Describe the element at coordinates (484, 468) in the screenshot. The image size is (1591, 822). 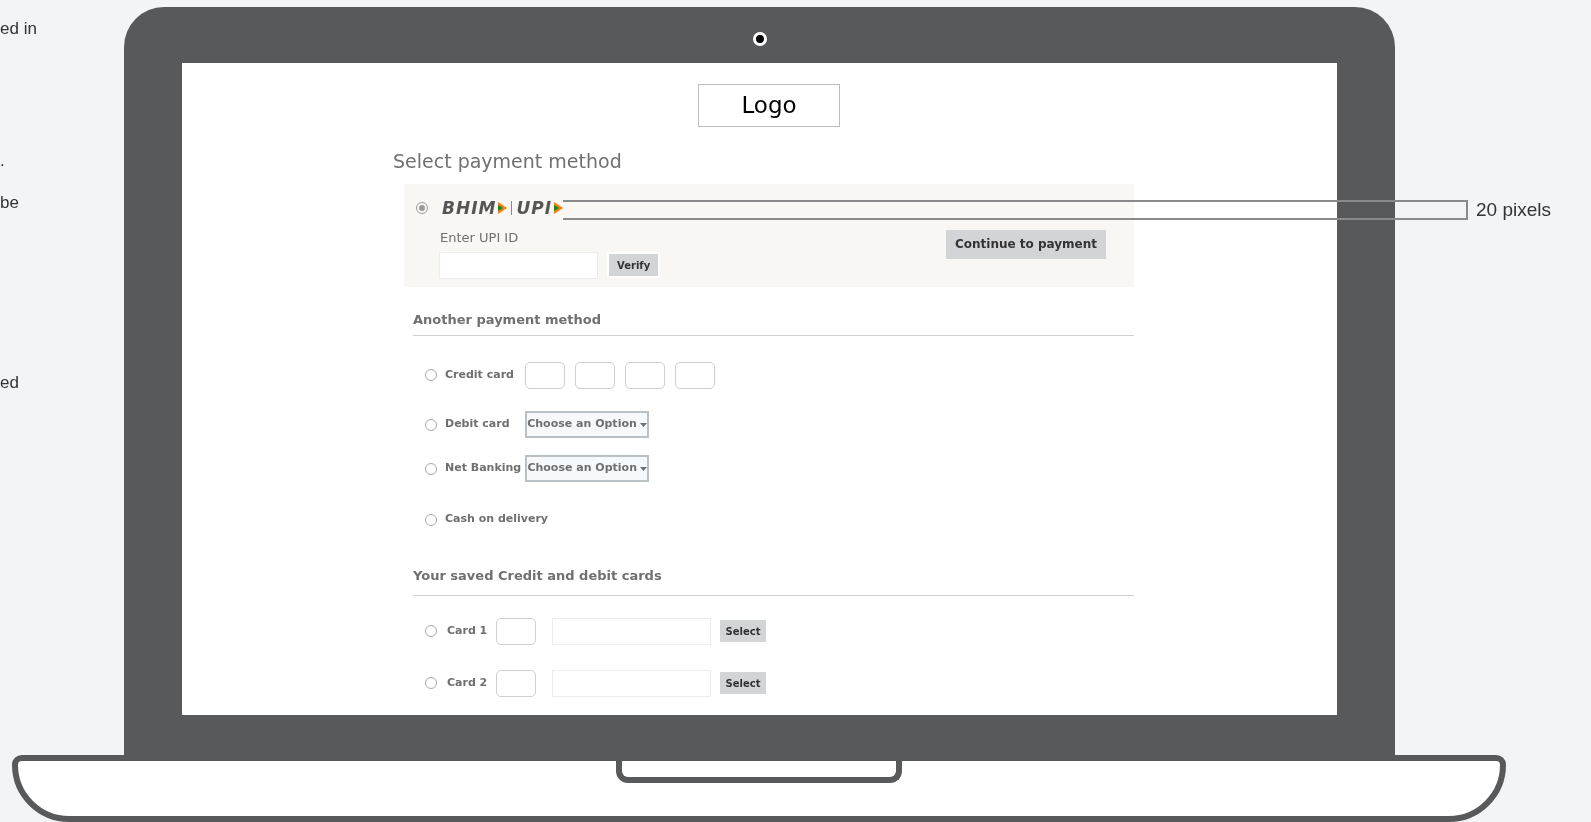
I see `option-label: Net Banking` at that location.